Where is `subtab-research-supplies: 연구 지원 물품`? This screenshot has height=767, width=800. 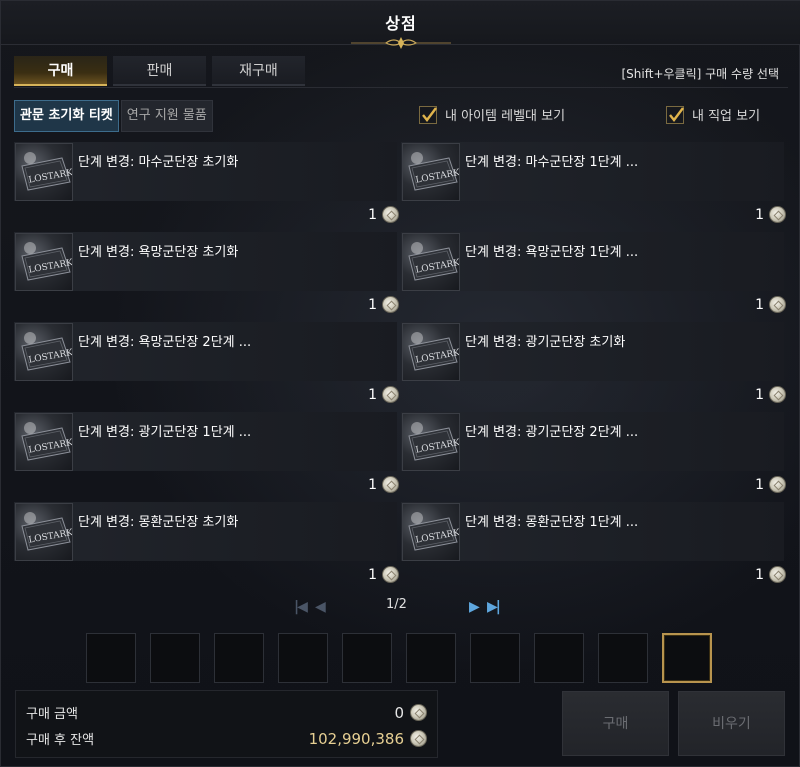
subtab-research-supplies: 연구 지원 물품 is located at coordinates (166, 116).